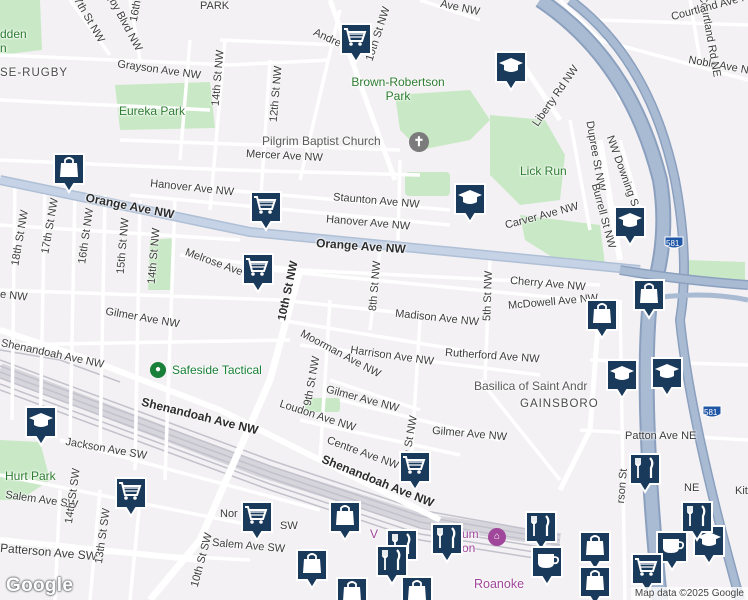 This screenshot has width=748, height=600. What do you see at coordinates (630, 226) in the screenshot?
I see `school-marker-carver` at bounding box center [630, 226].